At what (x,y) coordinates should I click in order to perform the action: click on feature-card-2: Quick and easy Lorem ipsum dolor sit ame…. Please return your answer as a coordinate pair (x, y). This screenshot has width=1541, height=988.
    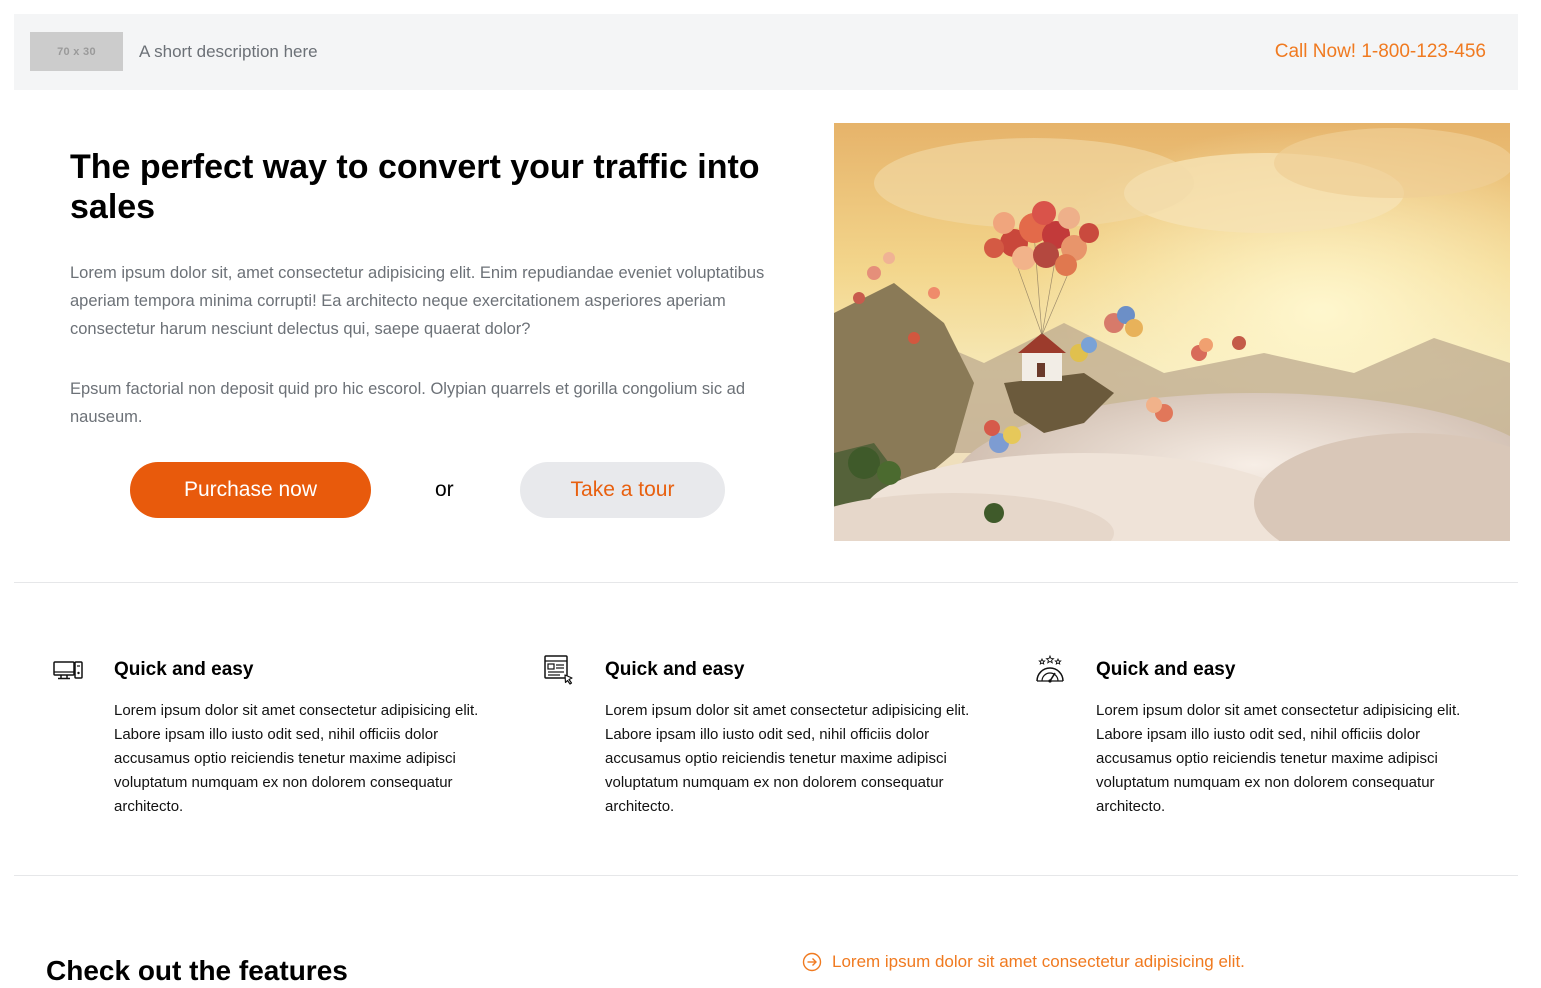
    Looking at the image, I should click on (763, 742).